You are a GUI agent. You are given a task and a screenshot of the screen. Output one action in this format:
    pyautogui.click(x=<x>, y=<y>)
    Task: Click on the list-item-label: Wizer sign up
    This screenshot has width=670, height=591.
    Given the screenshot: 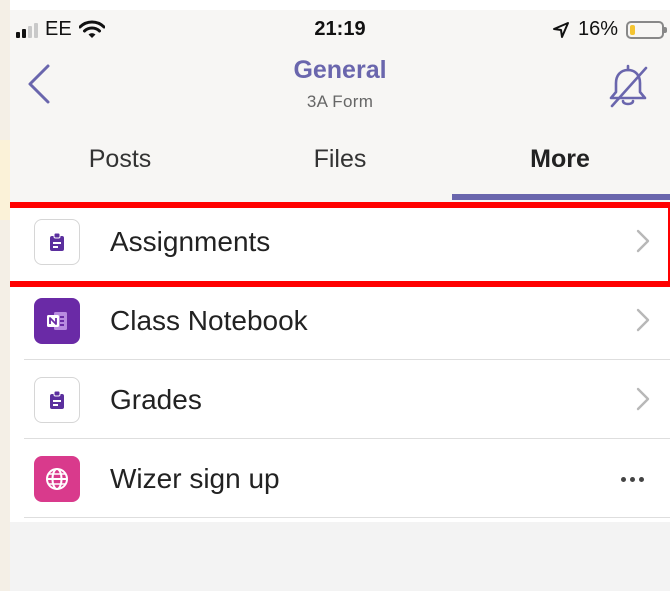 What is the action you would take?
    pyautogui.click(x=195, y=478)
    